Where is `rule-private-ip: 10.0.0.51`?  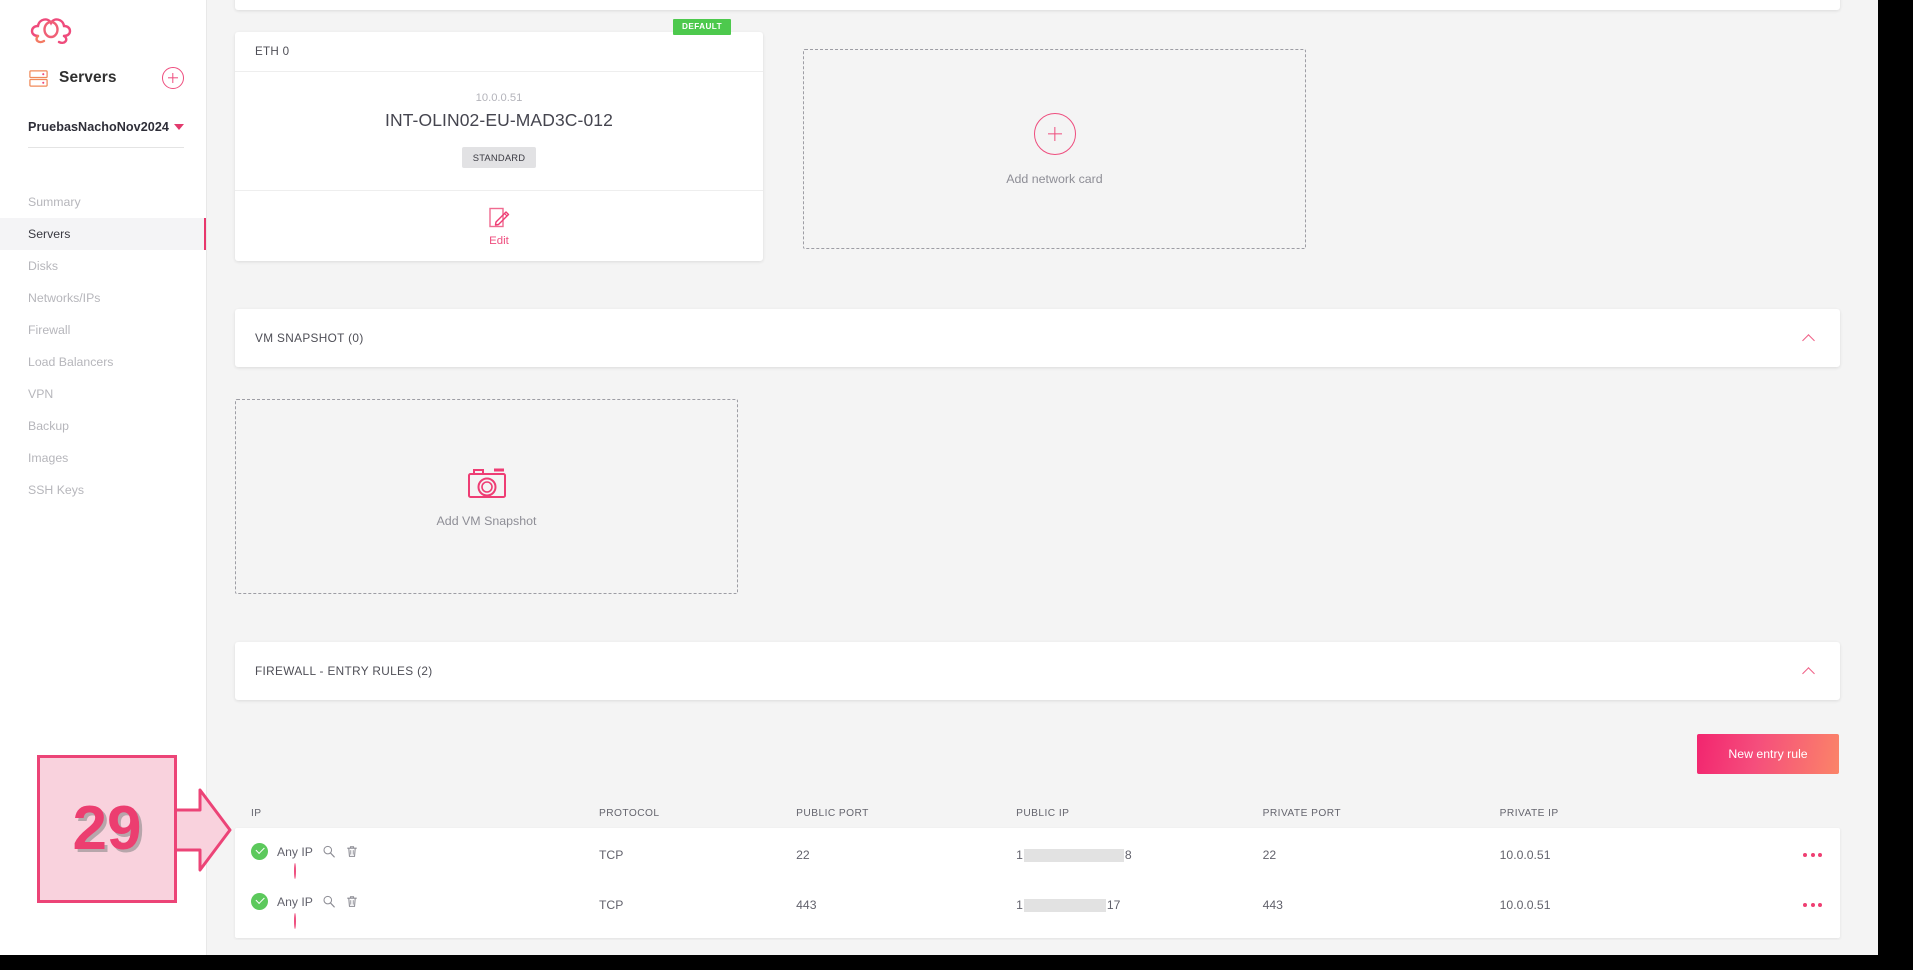 rule-private-ip: 10.0.0.51 is located at coordinates (1525, 855).